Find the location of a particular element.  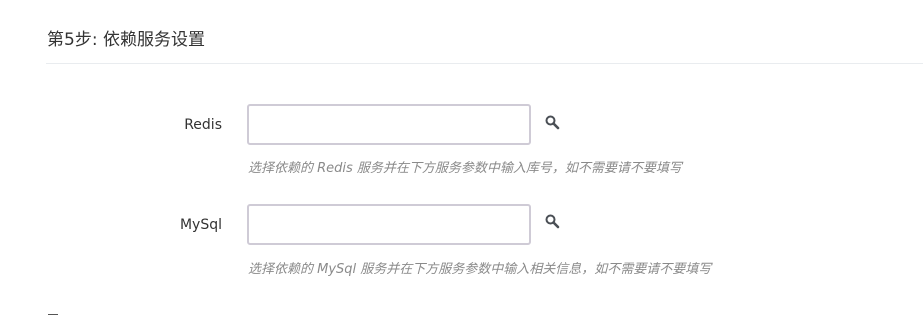

step-title: 第5步: 依赖服务设置 is located at coordinates (126, 40).